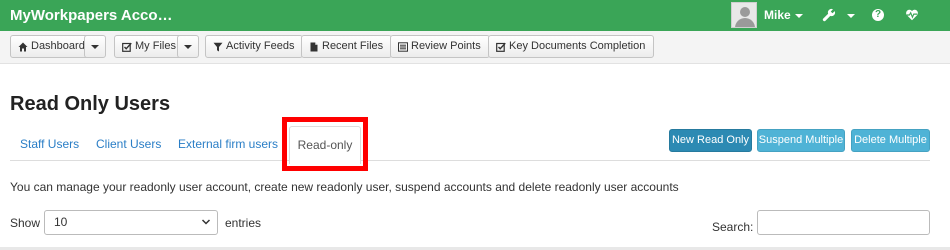 The width and height of the screenshot is (950, 250). Describe the element at coordinates (325, 144) in the screenshot. I see `highlight-annotation-box` at that location.